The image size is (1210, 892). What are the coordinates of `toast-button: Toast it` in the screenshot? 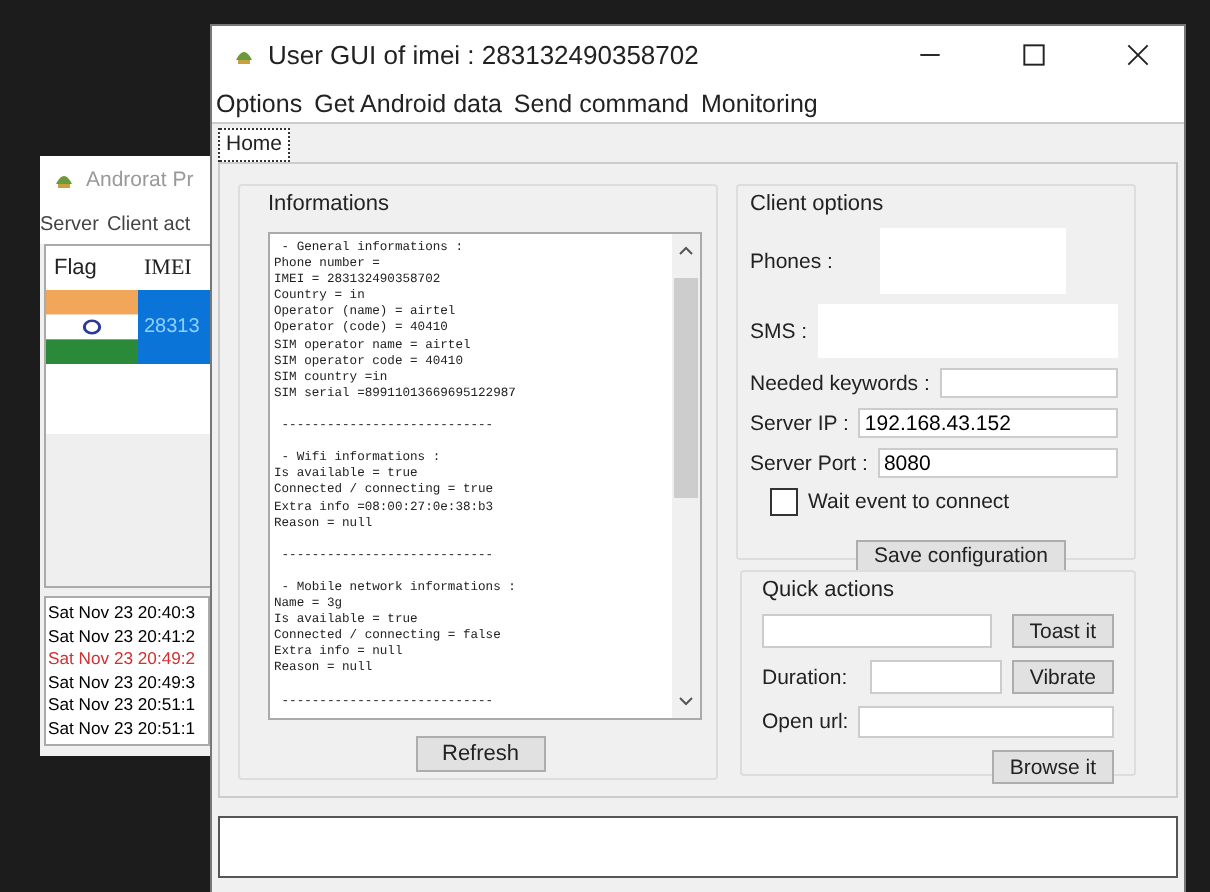 It's located at (1062, 631).